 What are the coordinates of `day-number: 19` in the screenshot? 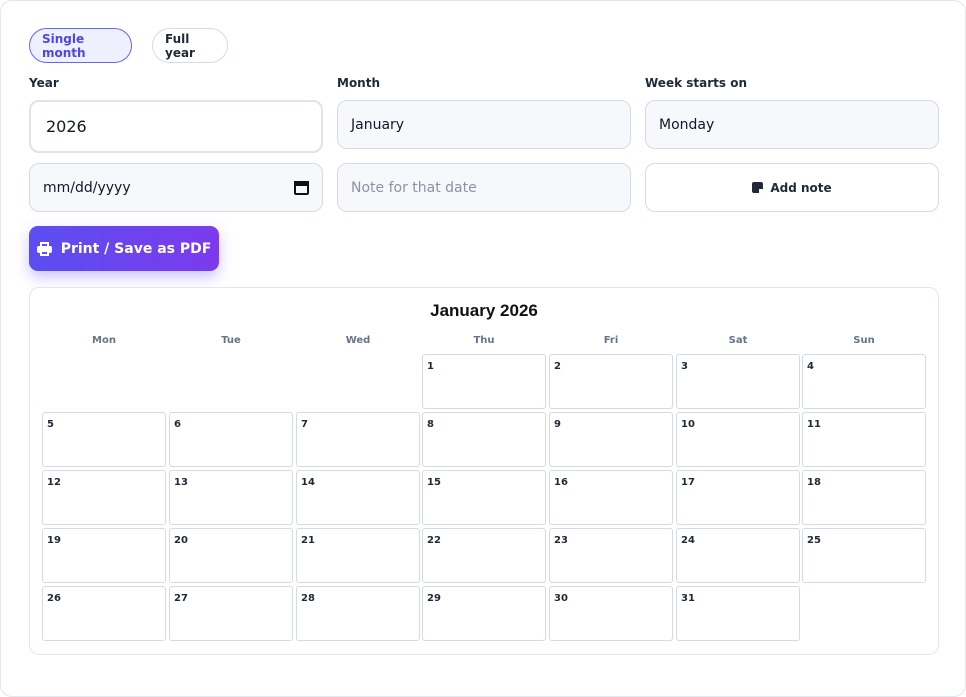 It's located at (54, 540).